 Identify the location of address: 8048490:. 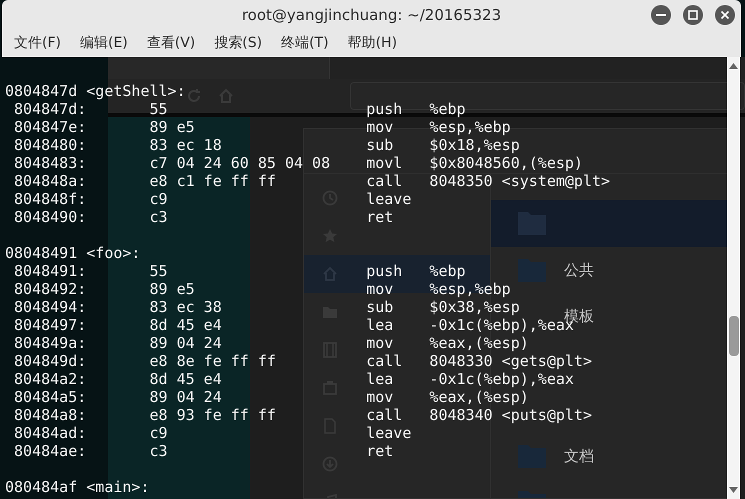
(50, 217).